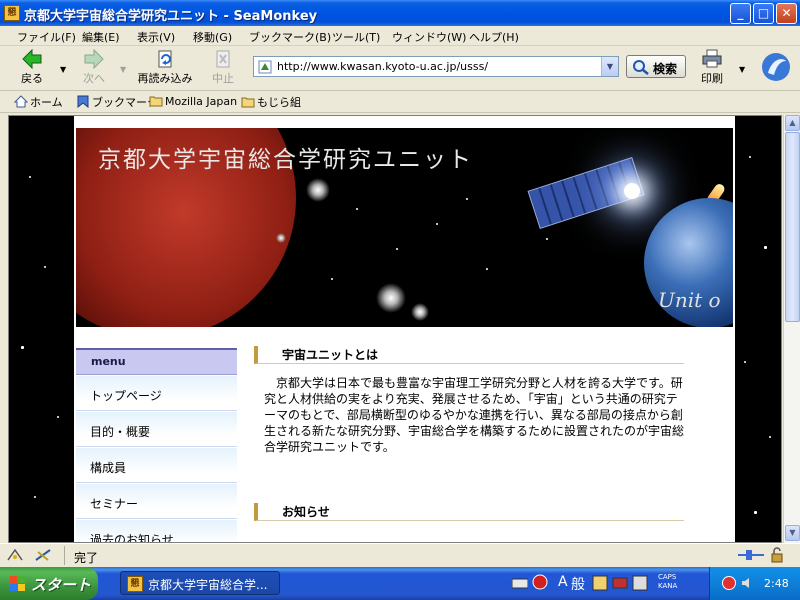 The width and height of the screenshot is (800, 600). What do you see at coordinates (86, 558) in the screenshot?
I see `status-text: 完了` at bounding box center [86, 558].